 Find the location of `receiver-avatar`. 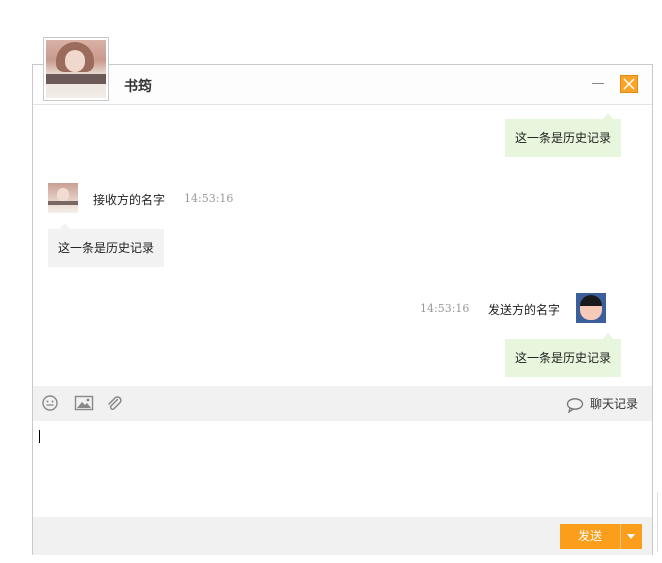

receiver-avatar is located at coordinates (63, 198).